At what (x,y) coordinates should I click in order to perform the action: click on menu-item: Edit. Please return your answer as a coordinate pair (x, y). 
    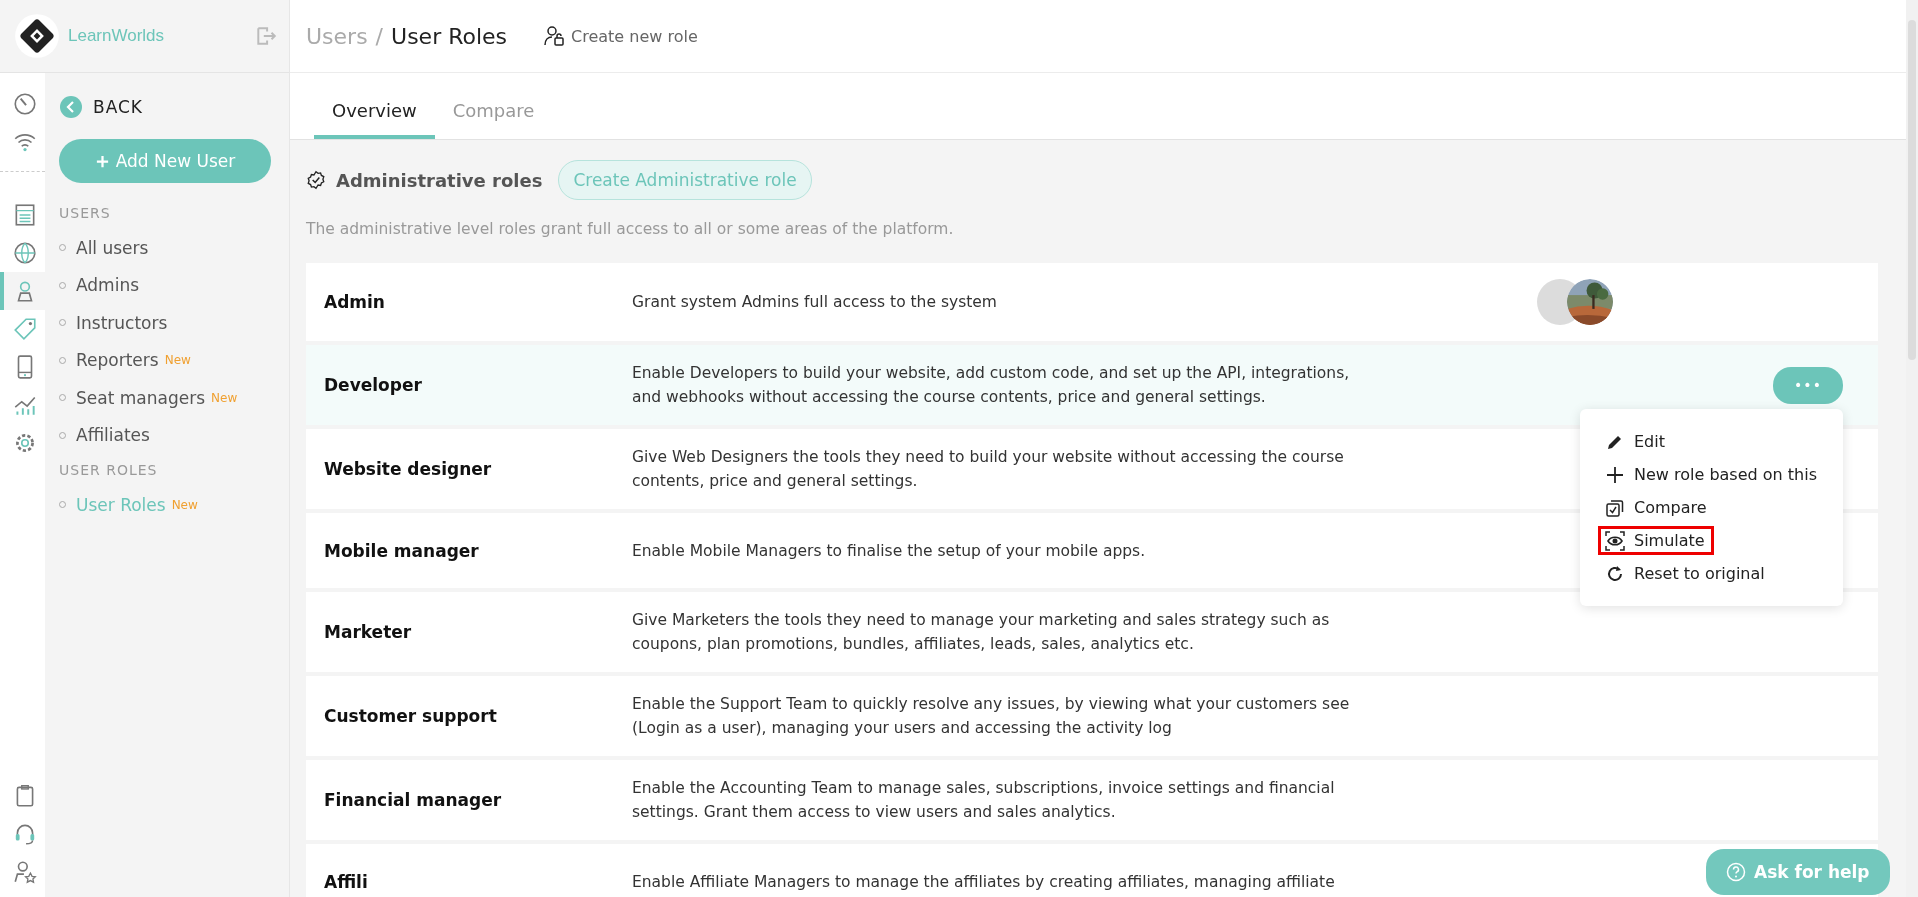
    Looking at the image, I should click on (1636, 441).